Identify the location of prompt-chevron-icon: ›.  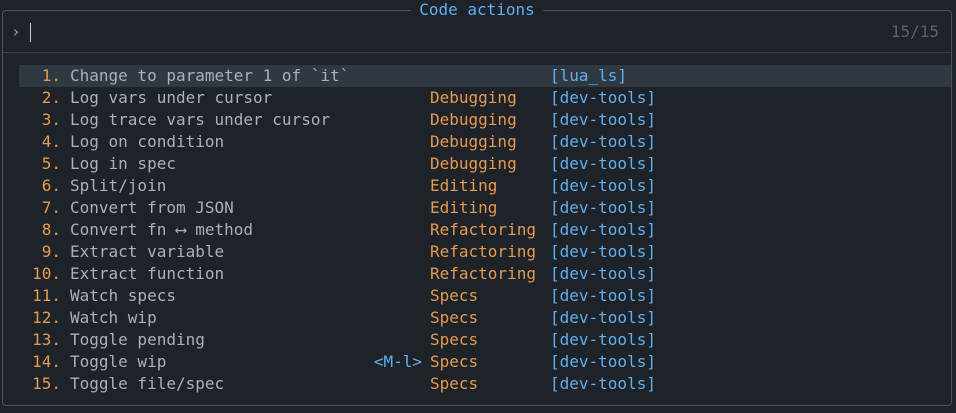
(16, 31).